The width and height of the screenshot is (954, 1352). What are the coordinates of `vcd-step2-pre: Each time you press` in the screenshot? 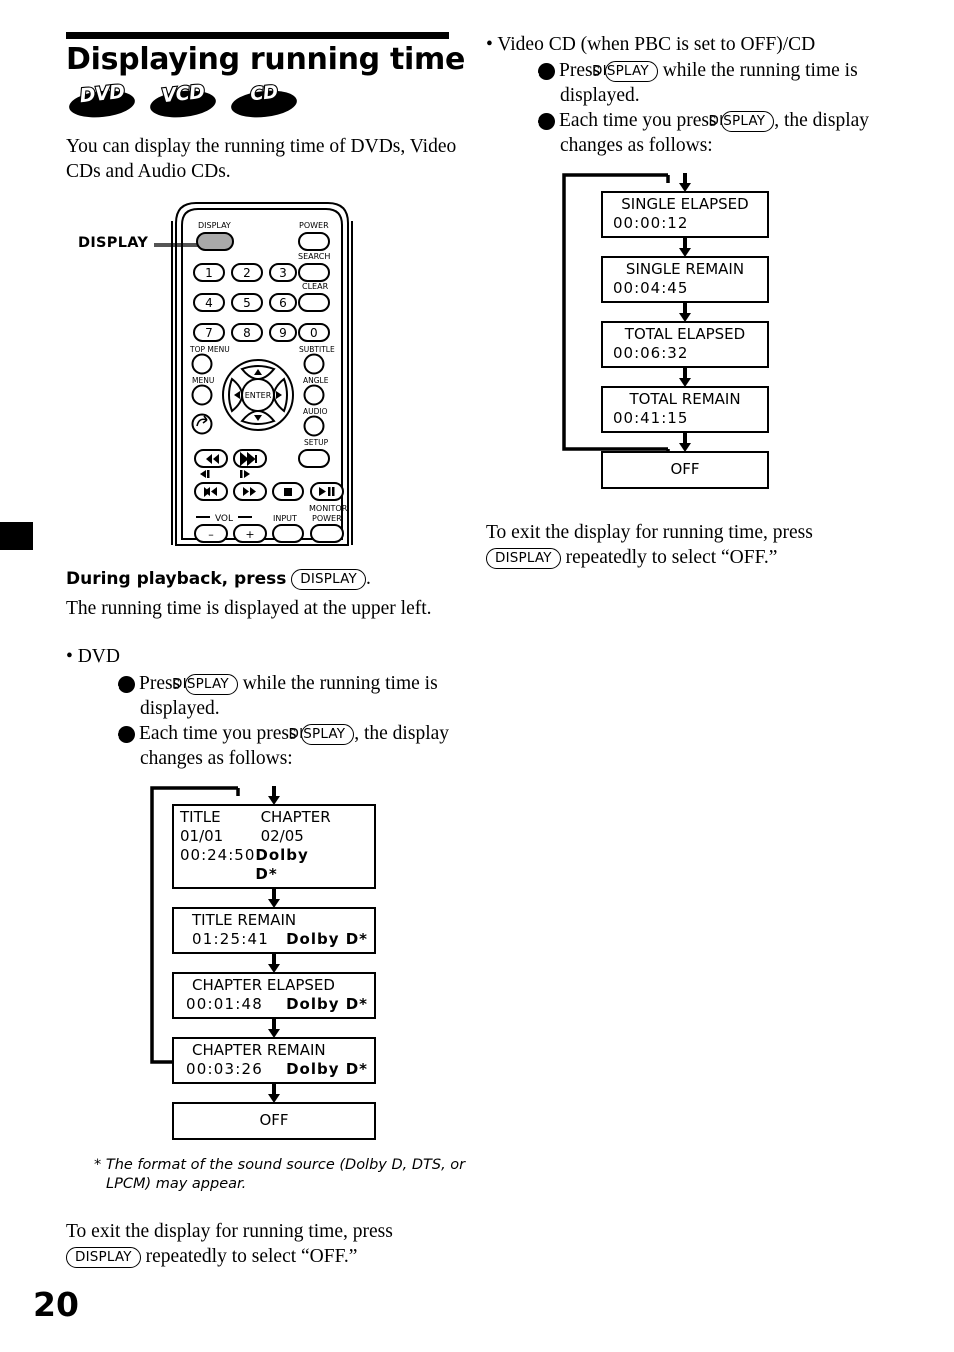 It's located at (638, 121).